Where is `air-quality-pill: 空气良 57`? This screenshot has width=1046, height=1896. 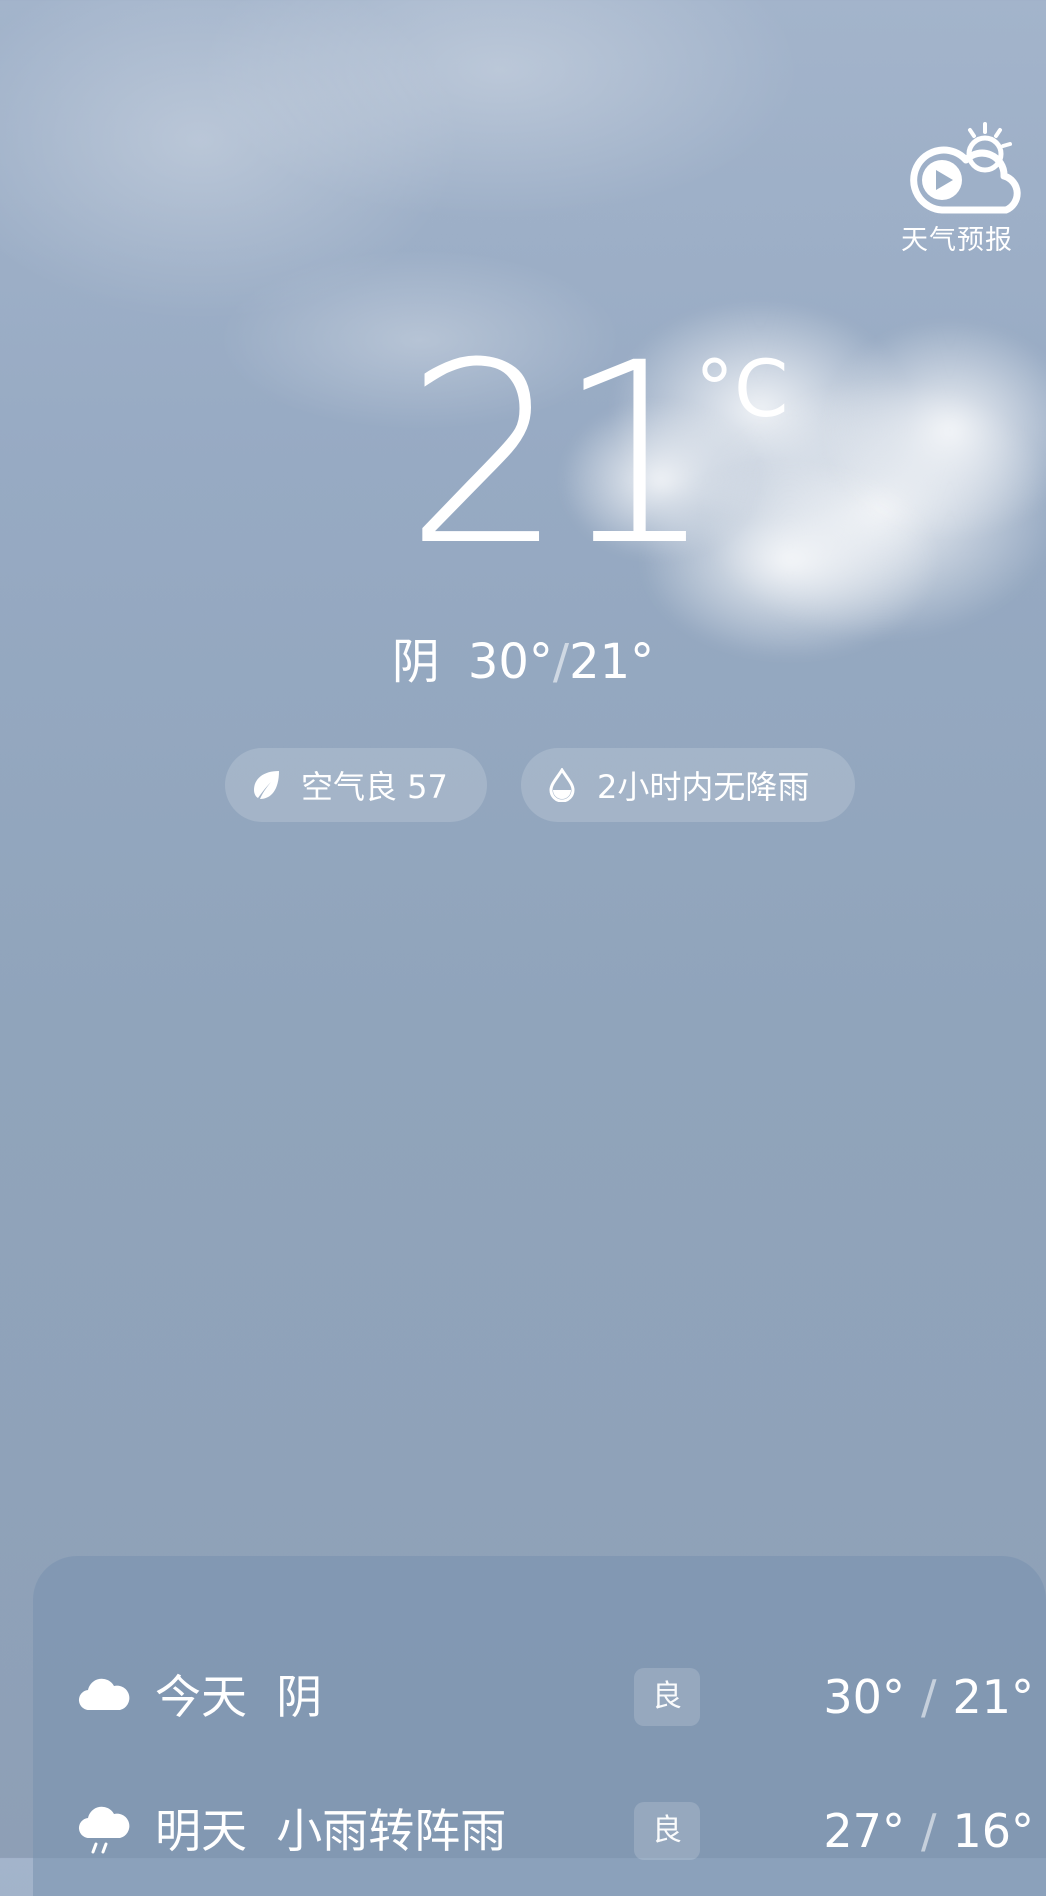
air-quality-pill: 空气良 57 is located at coordinates (356, 785).